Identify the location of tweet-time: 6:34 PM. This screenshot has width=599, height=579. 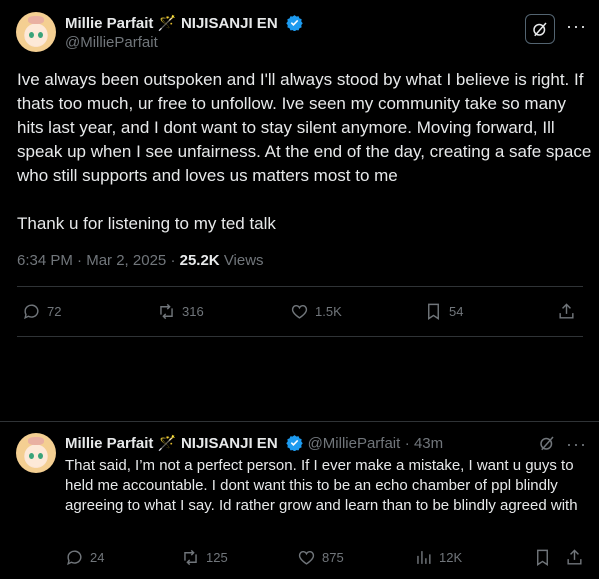
(45, 260).